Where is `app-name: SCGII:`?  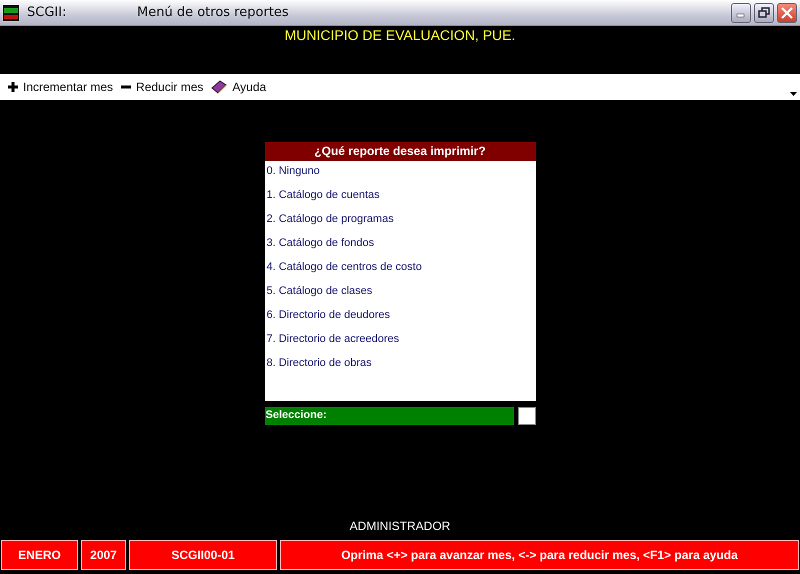 app-name: SCGII: is located at coordinates (47, 12).